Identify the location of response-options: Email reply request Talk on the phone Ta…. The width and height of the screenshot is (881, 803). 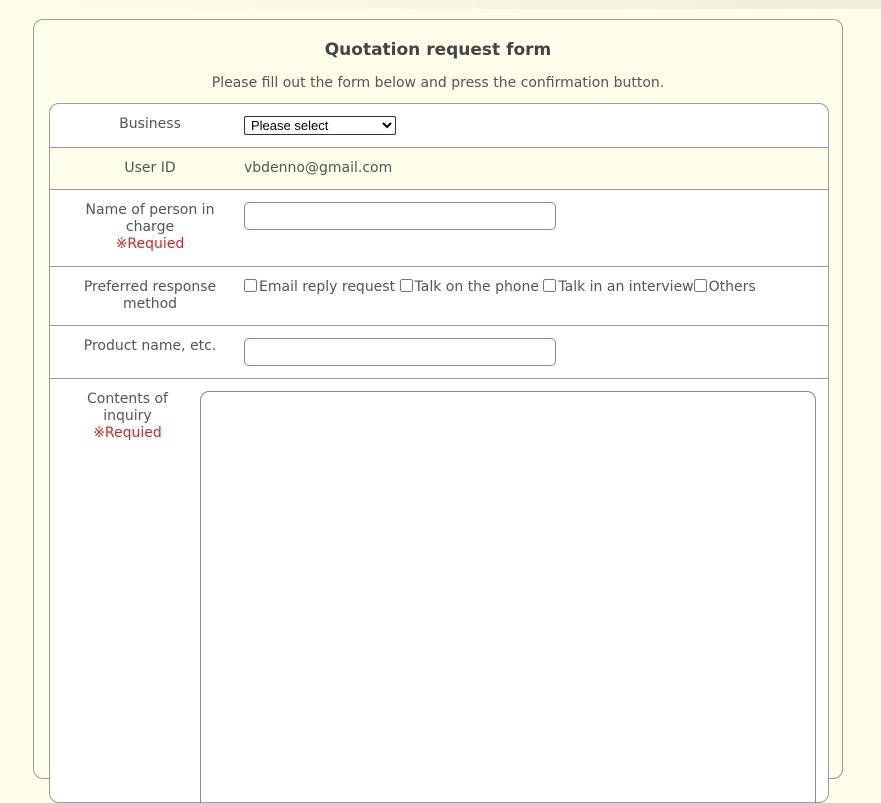
(500, 287).